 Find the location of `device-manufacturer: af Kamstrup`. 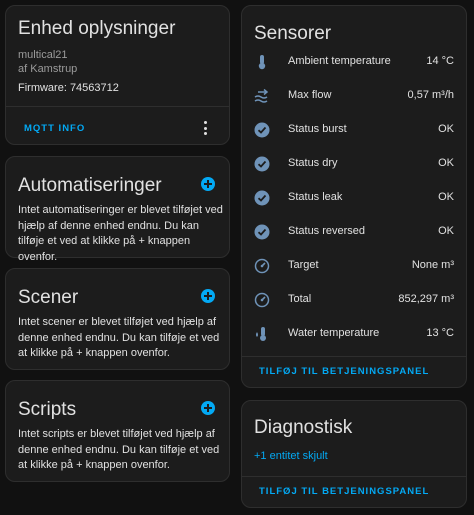

device-manufacturer: af Kamstrup is located at coordinates (48, 69).